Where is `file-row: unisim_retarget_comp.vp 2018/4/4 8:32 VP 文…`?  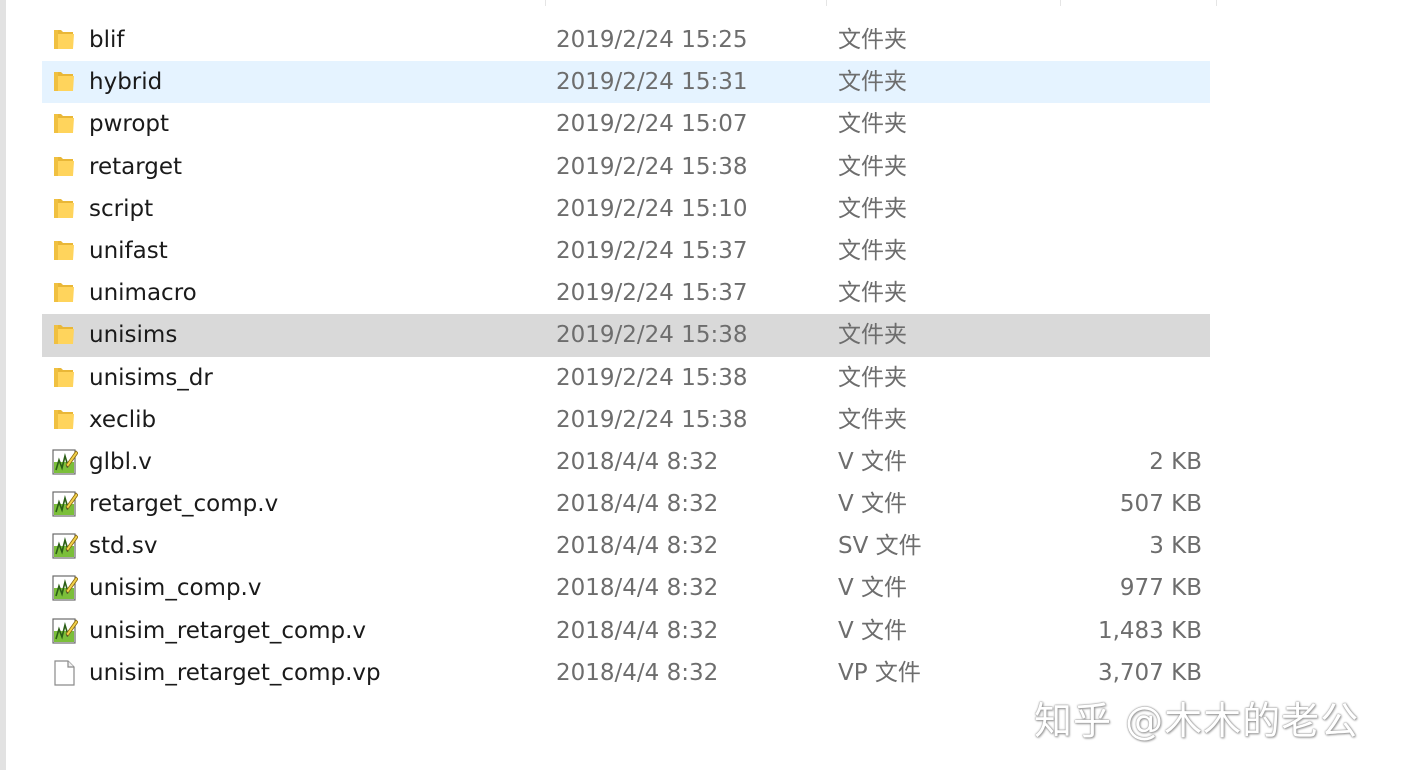 file-row: unisim_retarget_comp.vp 2018/4/4 8:32 VP 文… is located at coordinates (626, 673).